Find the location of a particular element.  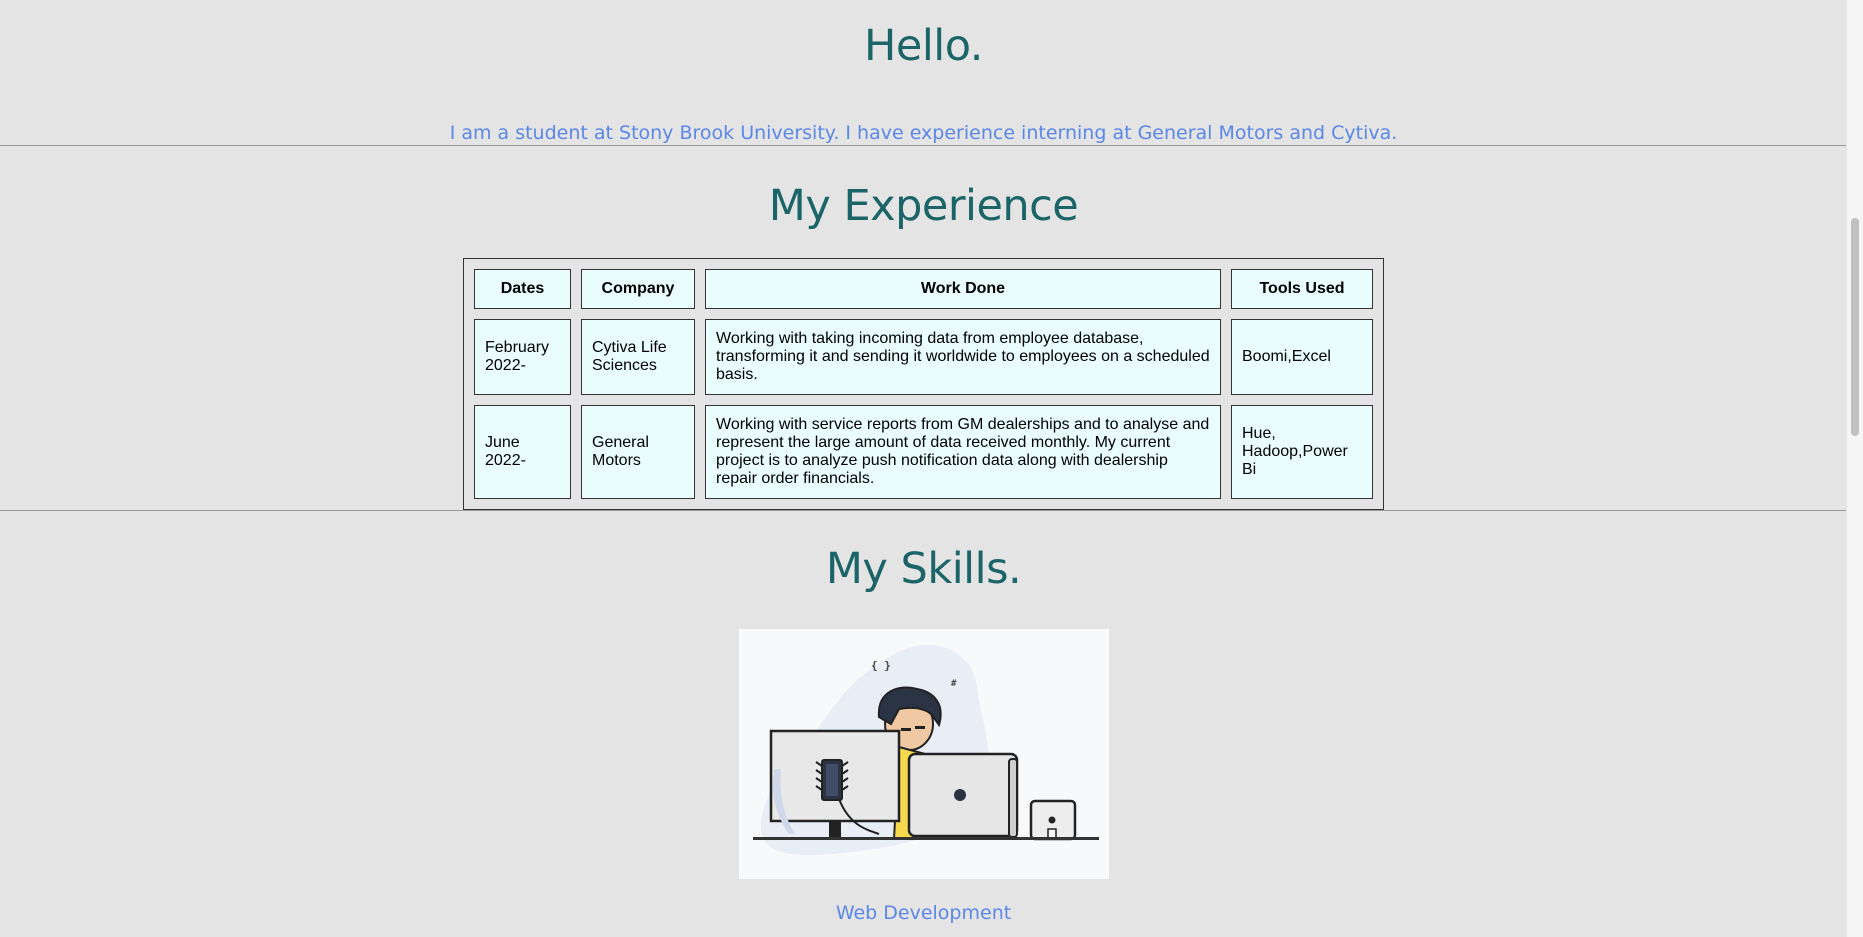

hash-symbol: # is located at coordinates (954, 684).